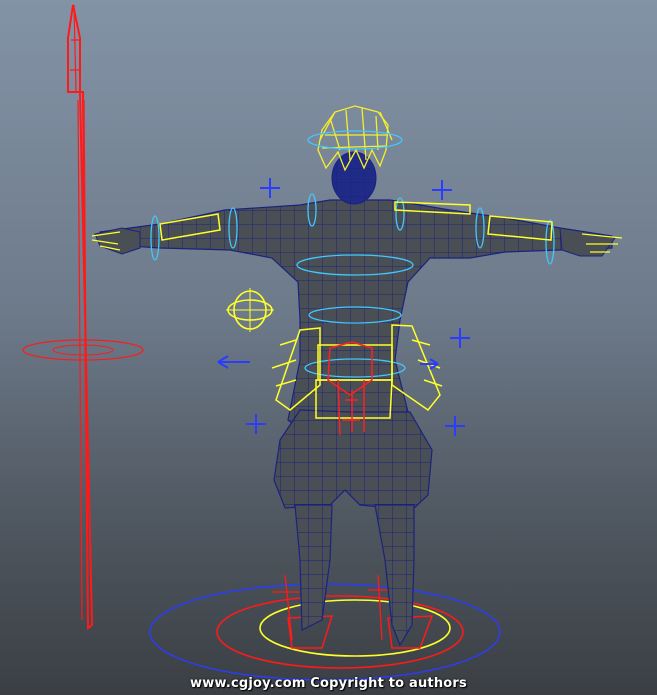  Describe the element at coordinates (328, 683) in the screenshot. I see `watermark: www.cgjoy.com Copyright to authors` at that location.